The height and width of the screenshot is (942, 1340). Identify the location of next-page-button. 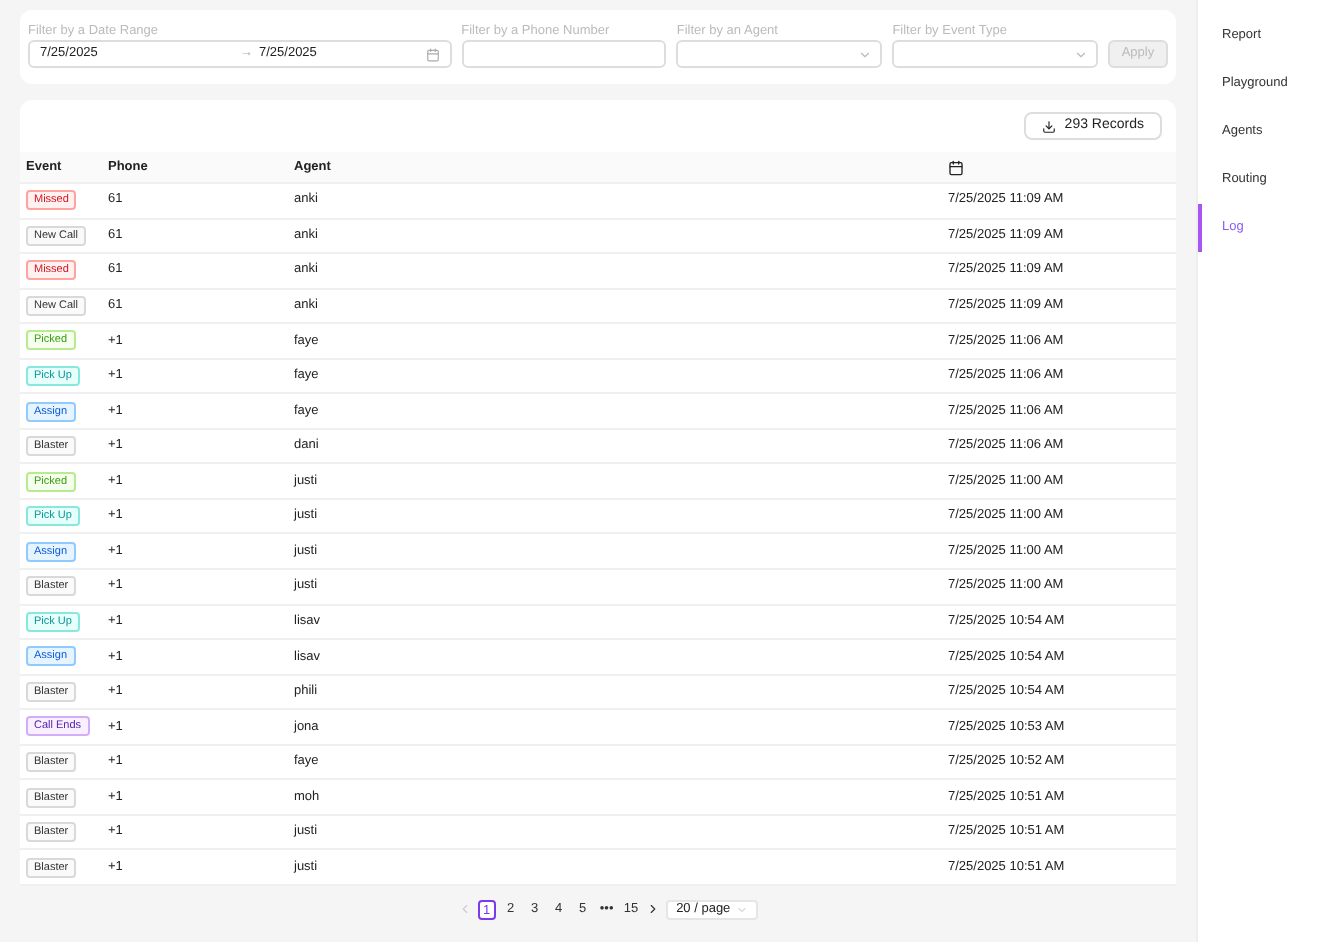
(653, 909).